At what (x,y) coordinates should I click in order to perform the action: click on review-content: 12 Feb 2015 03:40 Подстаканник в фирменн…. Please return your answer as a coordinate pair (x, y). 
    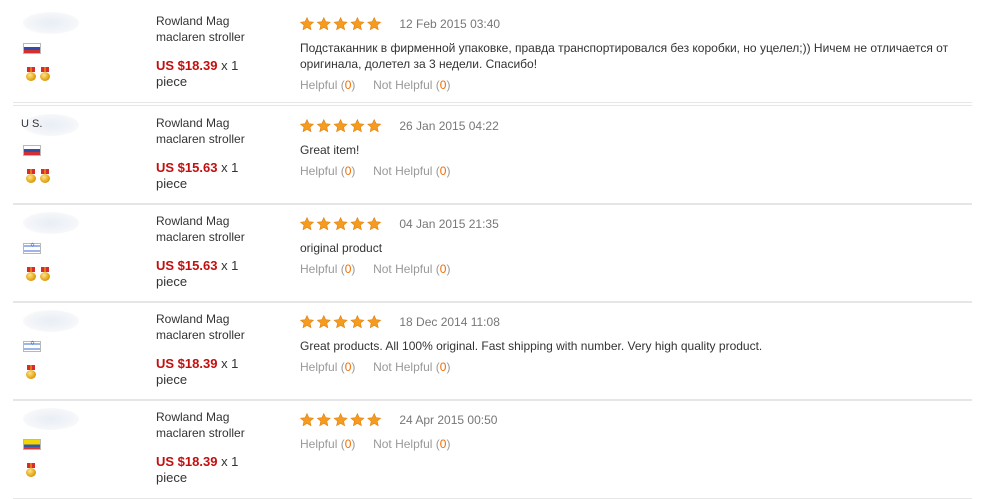
    Looking at the image, I should click on (636, 54).